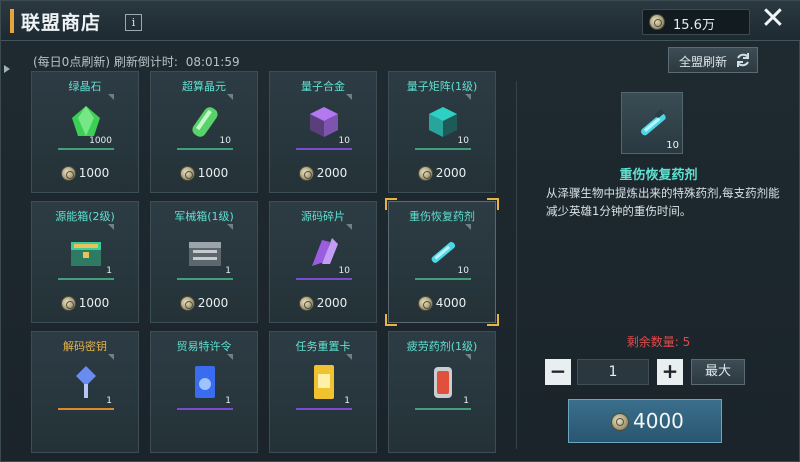 The image size is (800, 462). I want to click on item-name: 疲劳药剂(1级), so click(442, 346).